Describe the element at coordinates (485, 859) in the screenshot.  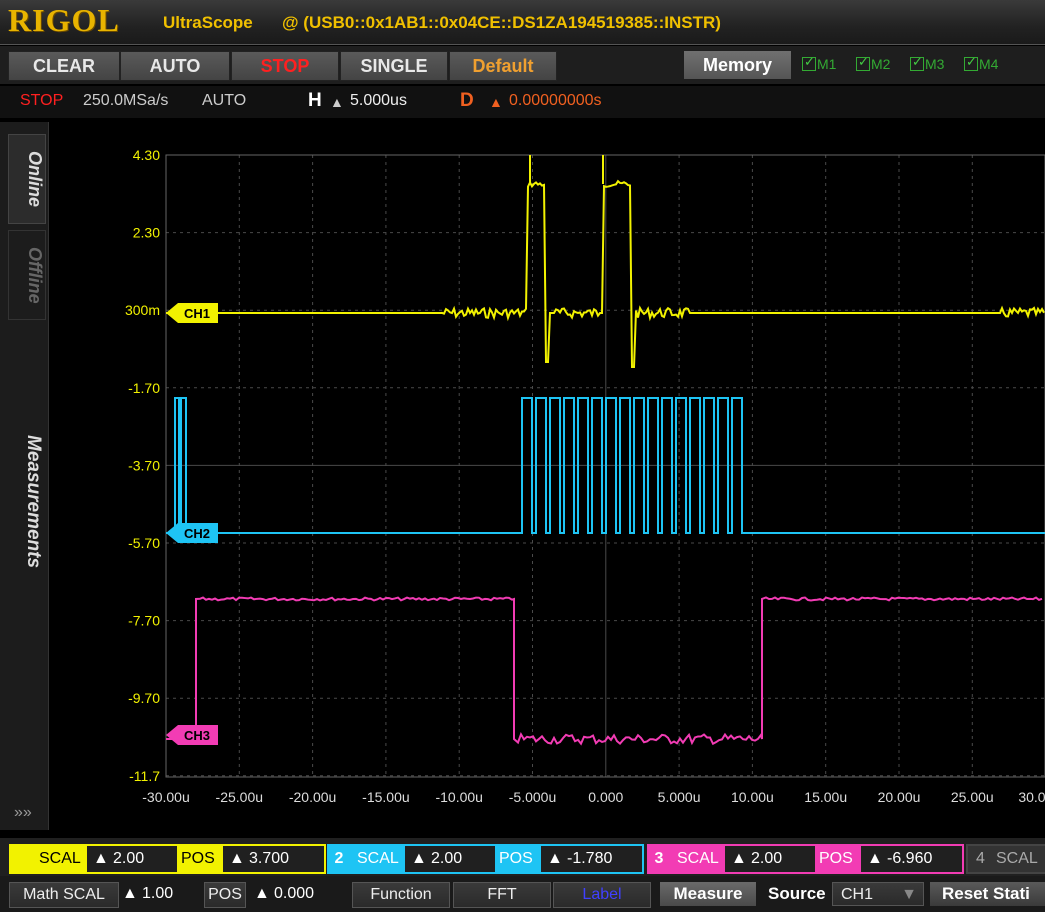
I see `ch2-control: SCAL 2 ▲︎ 2.00 POS ▲︎ -1.780` at that location.